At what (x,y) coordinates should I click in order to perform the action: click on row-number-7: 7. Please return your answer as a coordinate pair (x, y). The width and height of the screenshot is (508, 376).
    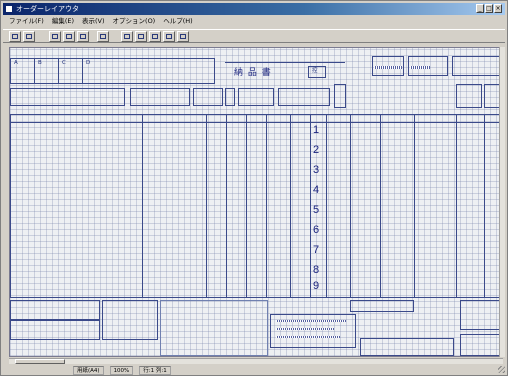
    Looking at the image, I should click on (316, 250).